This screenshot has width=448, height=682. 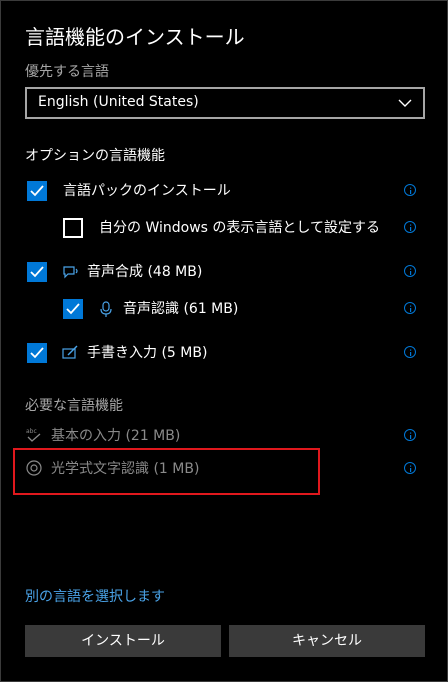 I want to click on highlight-box, so click(x=166, y=471).